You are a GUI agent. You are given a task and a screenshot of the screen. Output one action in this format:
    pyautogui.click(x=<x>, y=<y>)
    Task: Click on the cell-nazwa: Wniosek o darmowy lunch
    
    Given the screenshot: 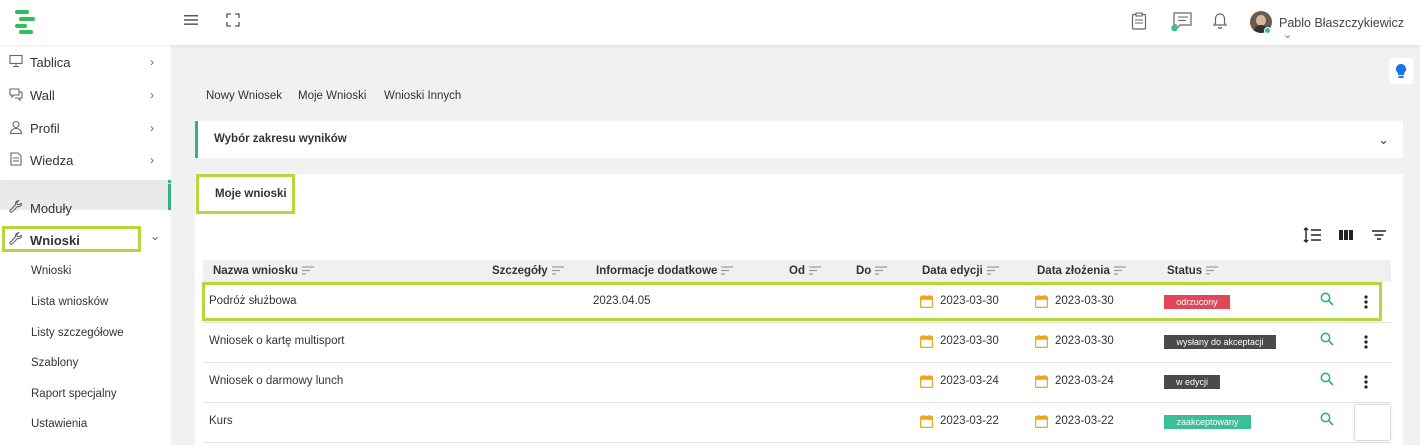 What is the action you would take?
    pyautogui.click(x=276, y=381)
    